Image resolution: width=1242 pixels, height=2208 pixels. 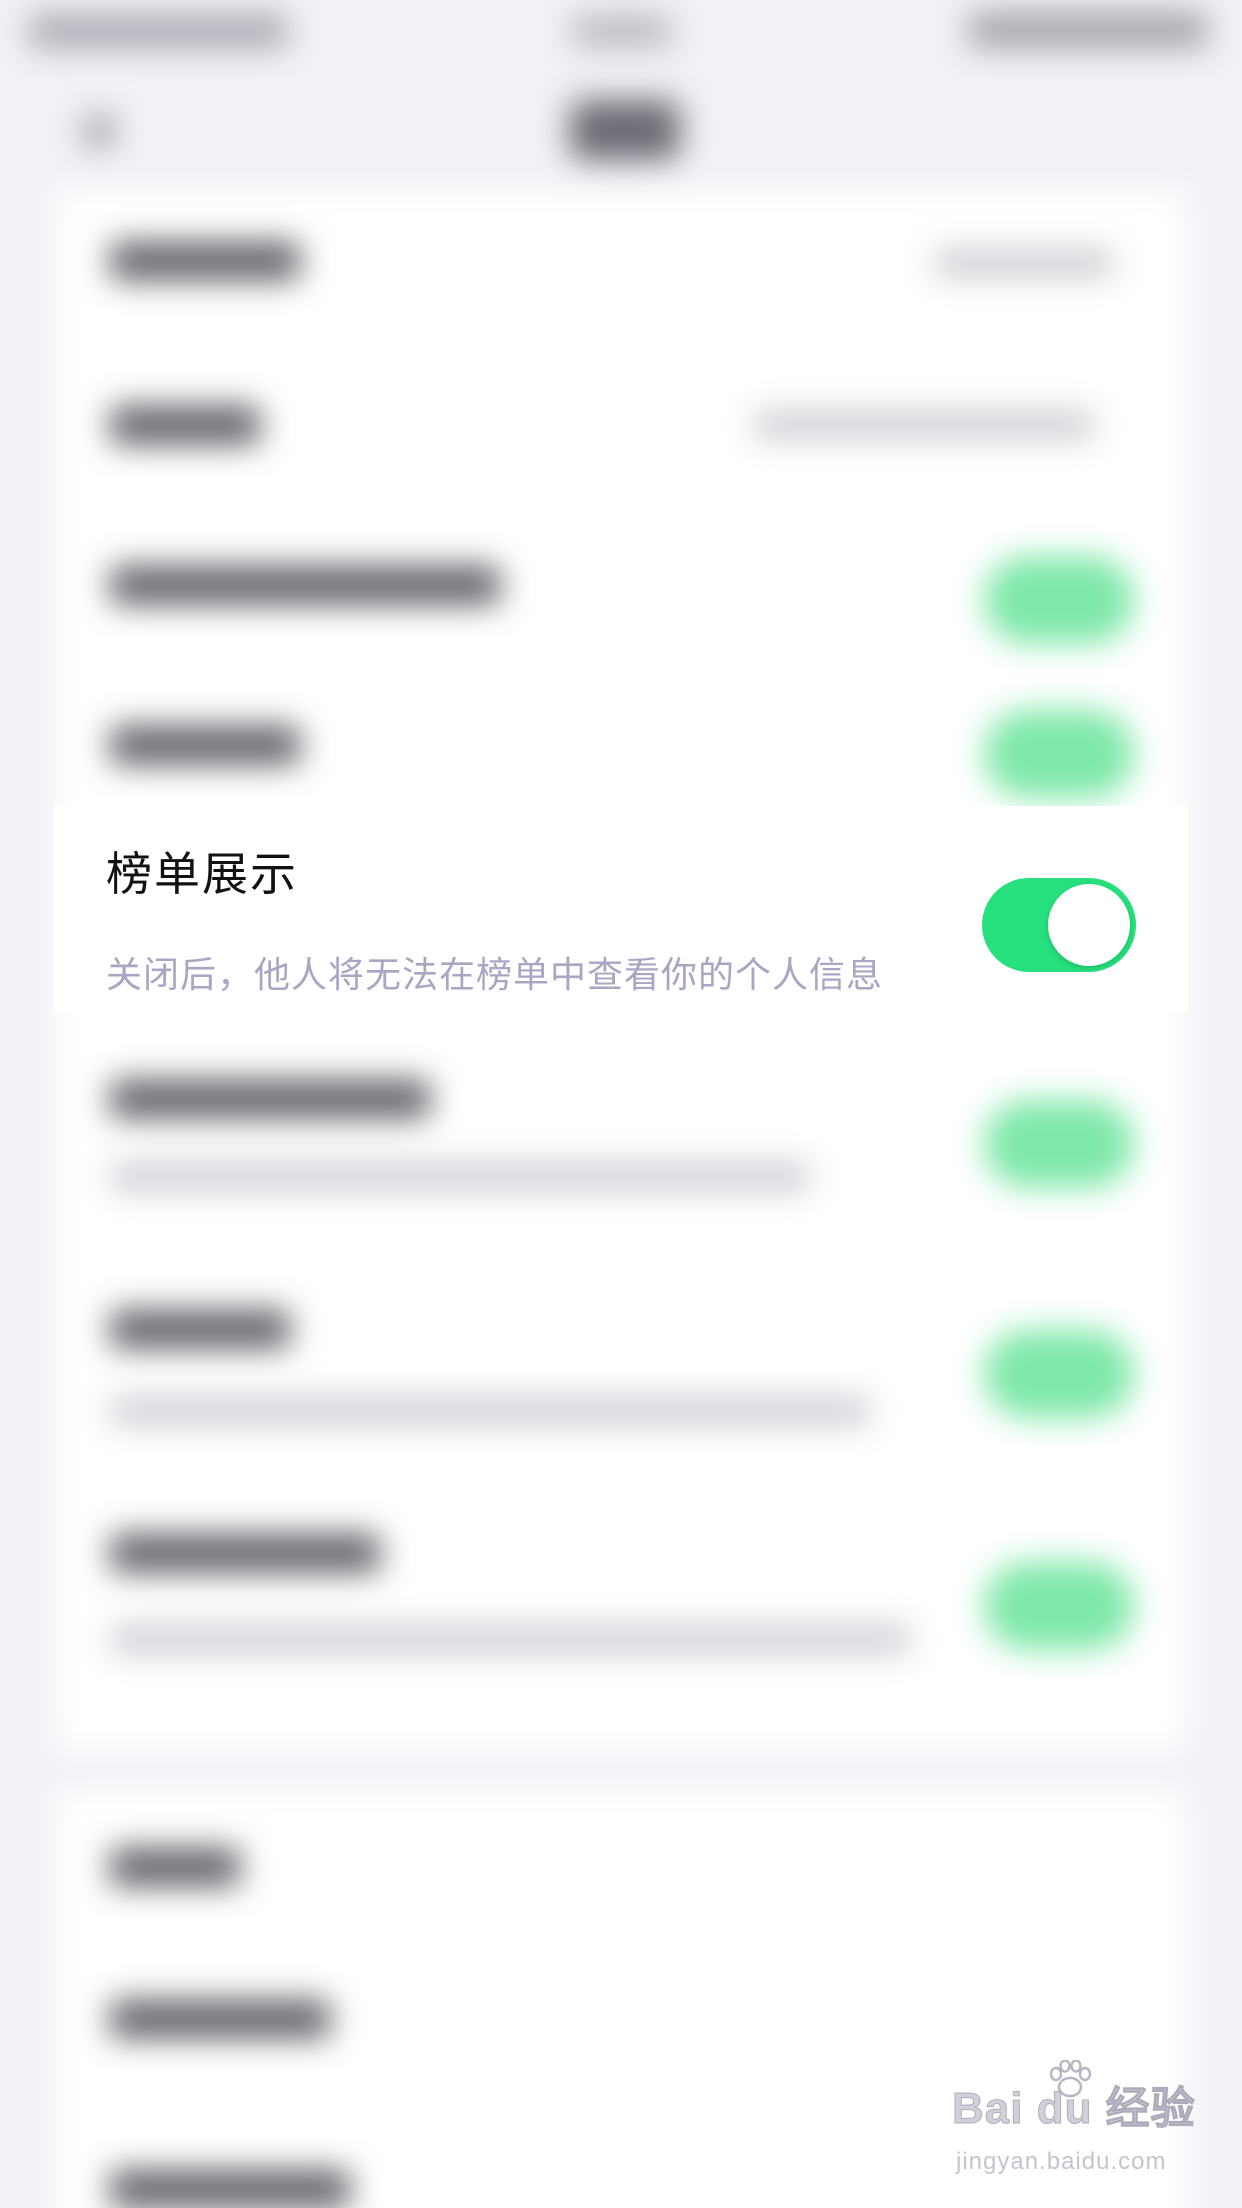 I want to click on nav-bar, so click(x=621, y=130).